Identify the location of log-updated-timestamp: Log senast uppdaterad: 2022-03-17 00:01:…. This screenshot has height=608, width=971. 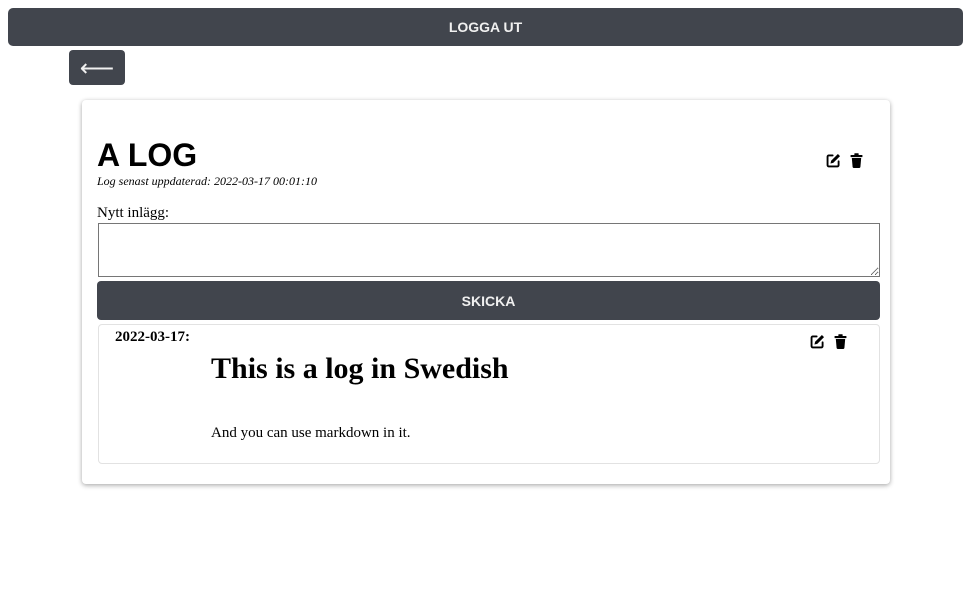
(207, 181).